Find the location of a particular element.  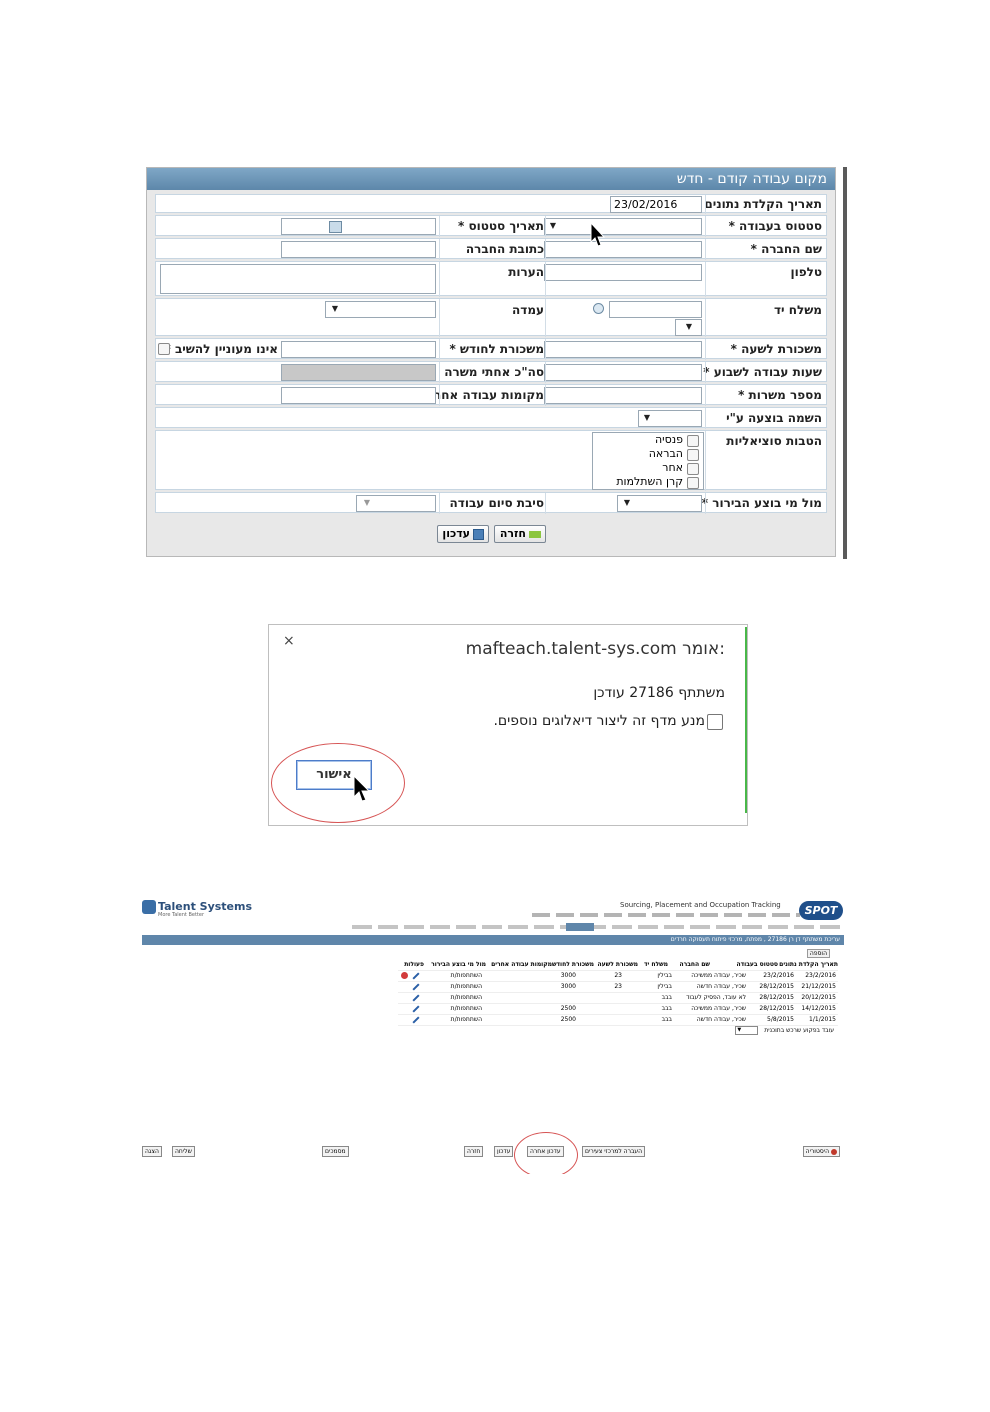

benefit-option-study-fund: קרן השתלמות is located at coordinates (649, 482).